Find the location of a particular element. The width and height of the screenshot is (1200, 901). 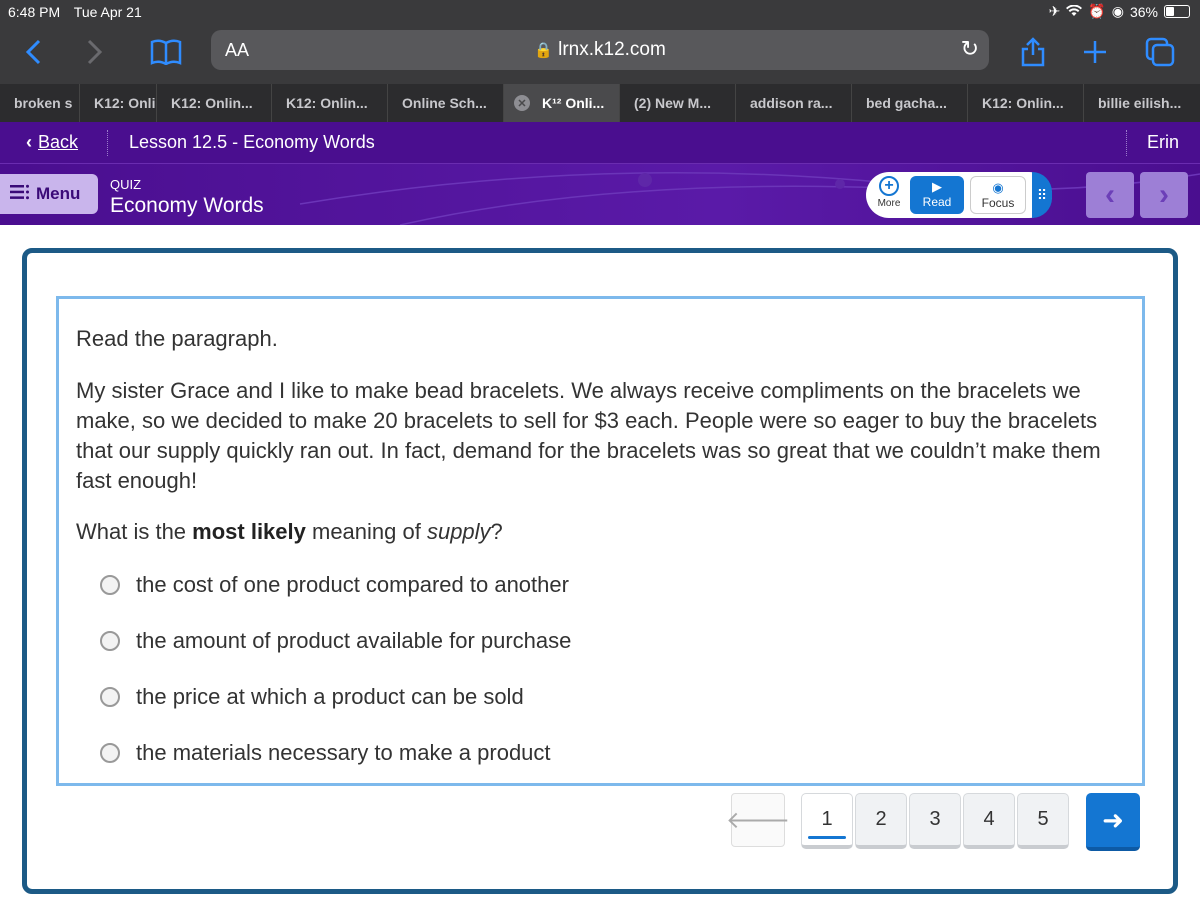

share-icon is located at coordinates (1033, 52).